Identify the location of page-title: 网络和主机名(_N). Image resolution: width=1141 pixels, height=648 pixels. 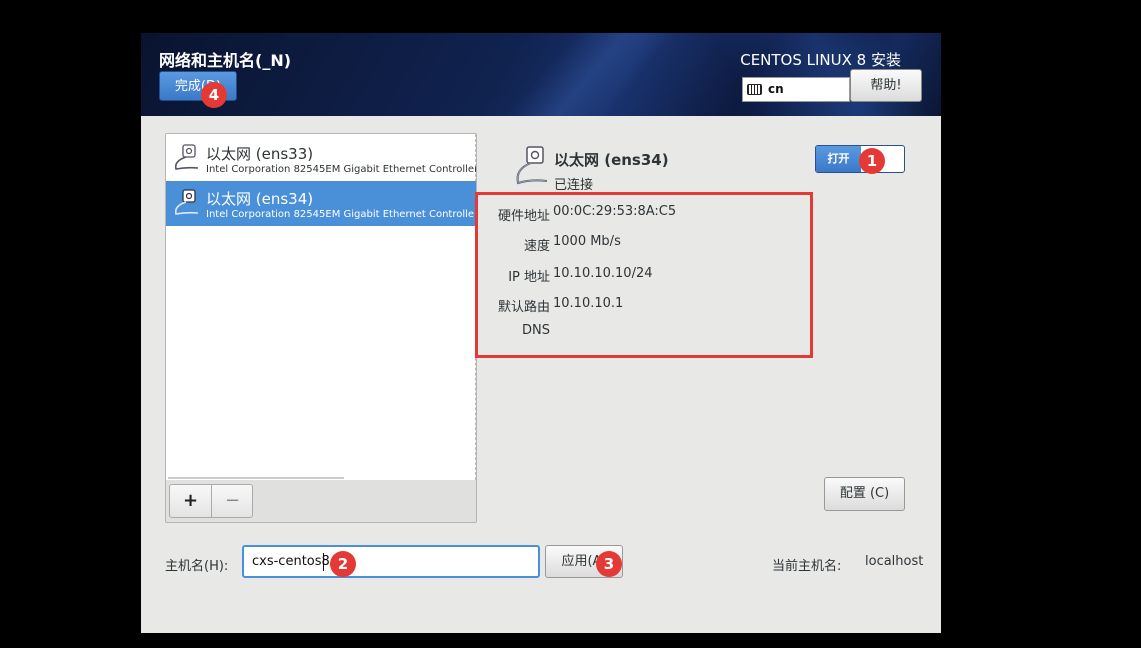
(225, 60).